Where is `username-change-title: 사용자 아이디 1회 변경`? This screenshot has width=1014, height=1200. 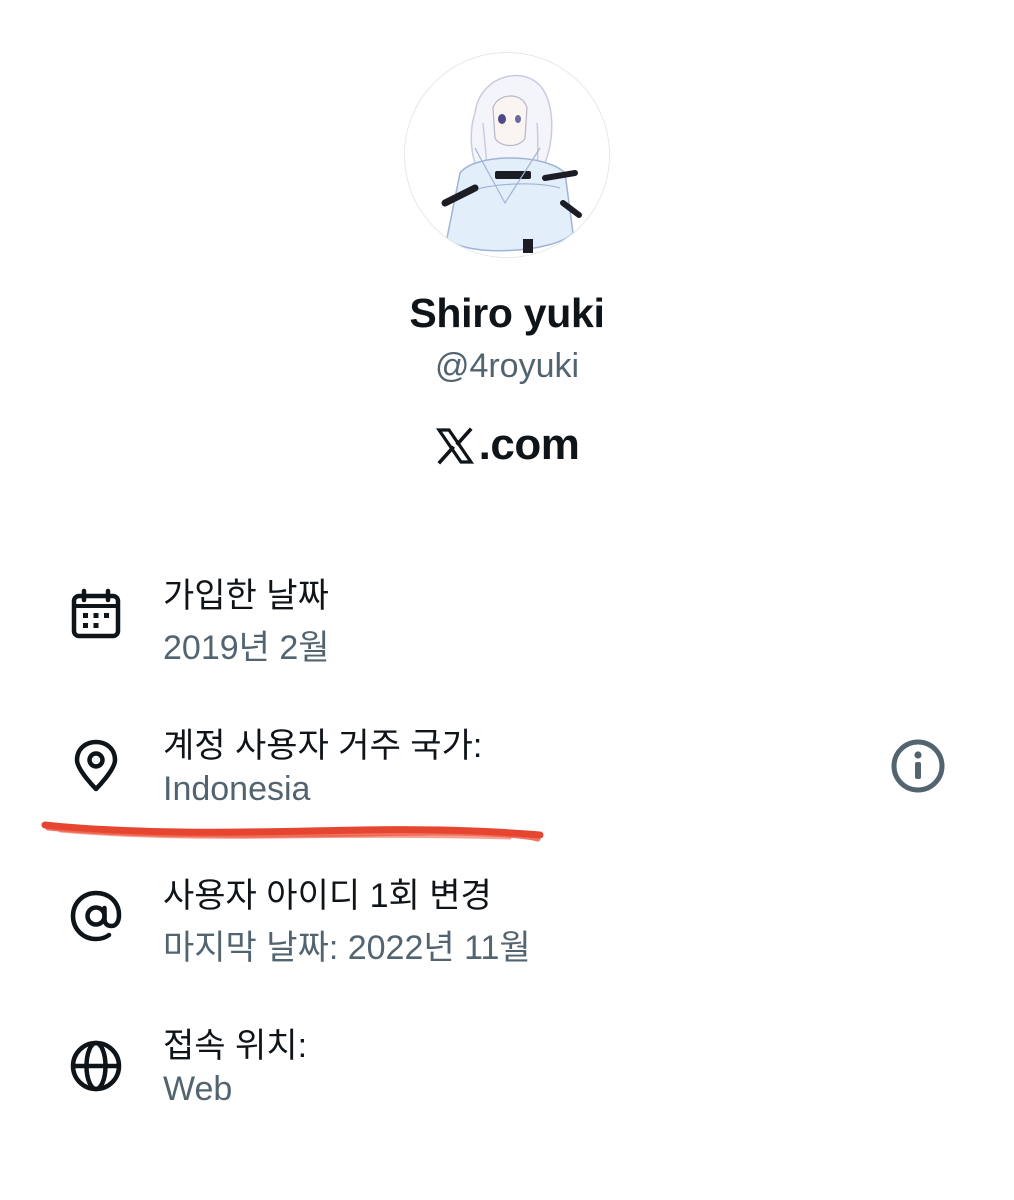 username-change-title: 사용자 아이디 1회 변경 is located at coordinates (327, 896).